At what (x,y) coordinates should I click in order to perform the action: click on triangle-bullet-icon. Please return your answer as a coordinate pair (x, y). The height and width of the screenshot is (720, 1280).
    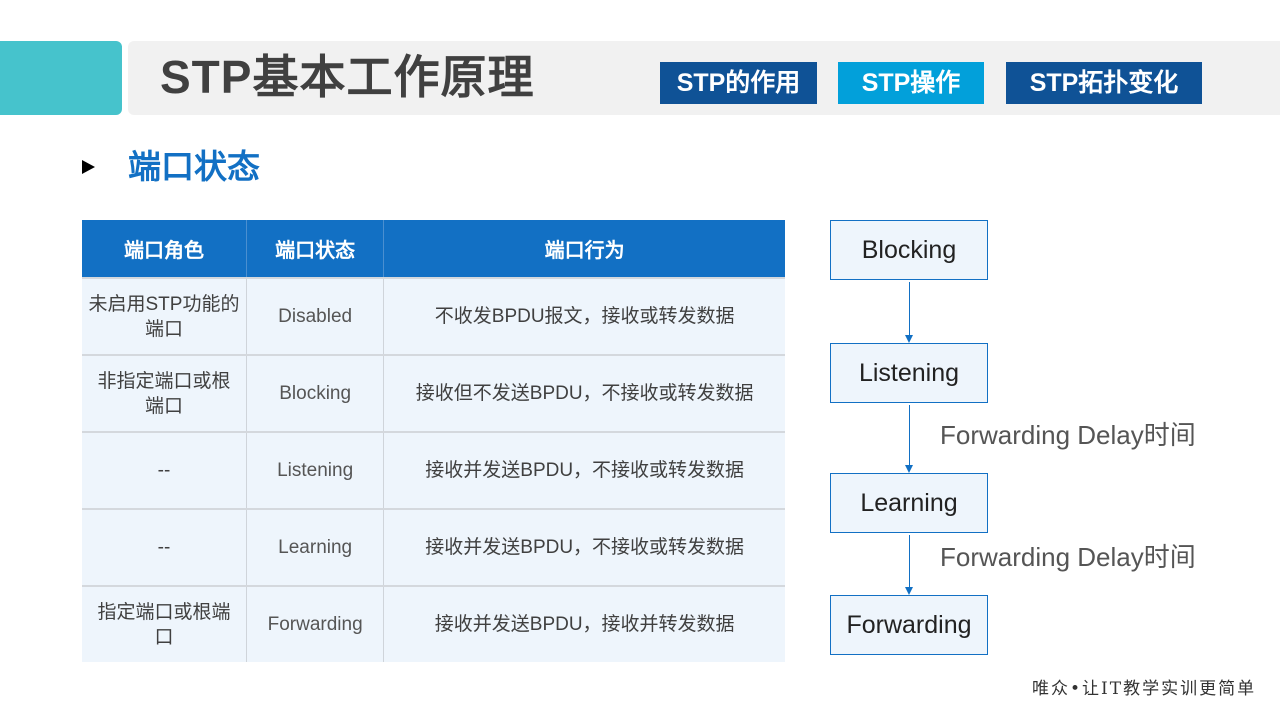
    Looking at the image, I should click on (88, 167).